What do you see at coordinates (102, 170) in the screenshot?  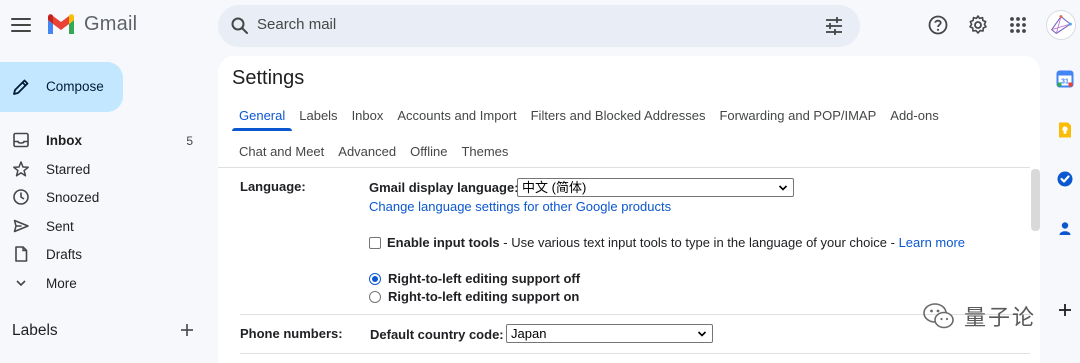 I see `nav-item-starred: Starred` at bounding box center [102, 170].